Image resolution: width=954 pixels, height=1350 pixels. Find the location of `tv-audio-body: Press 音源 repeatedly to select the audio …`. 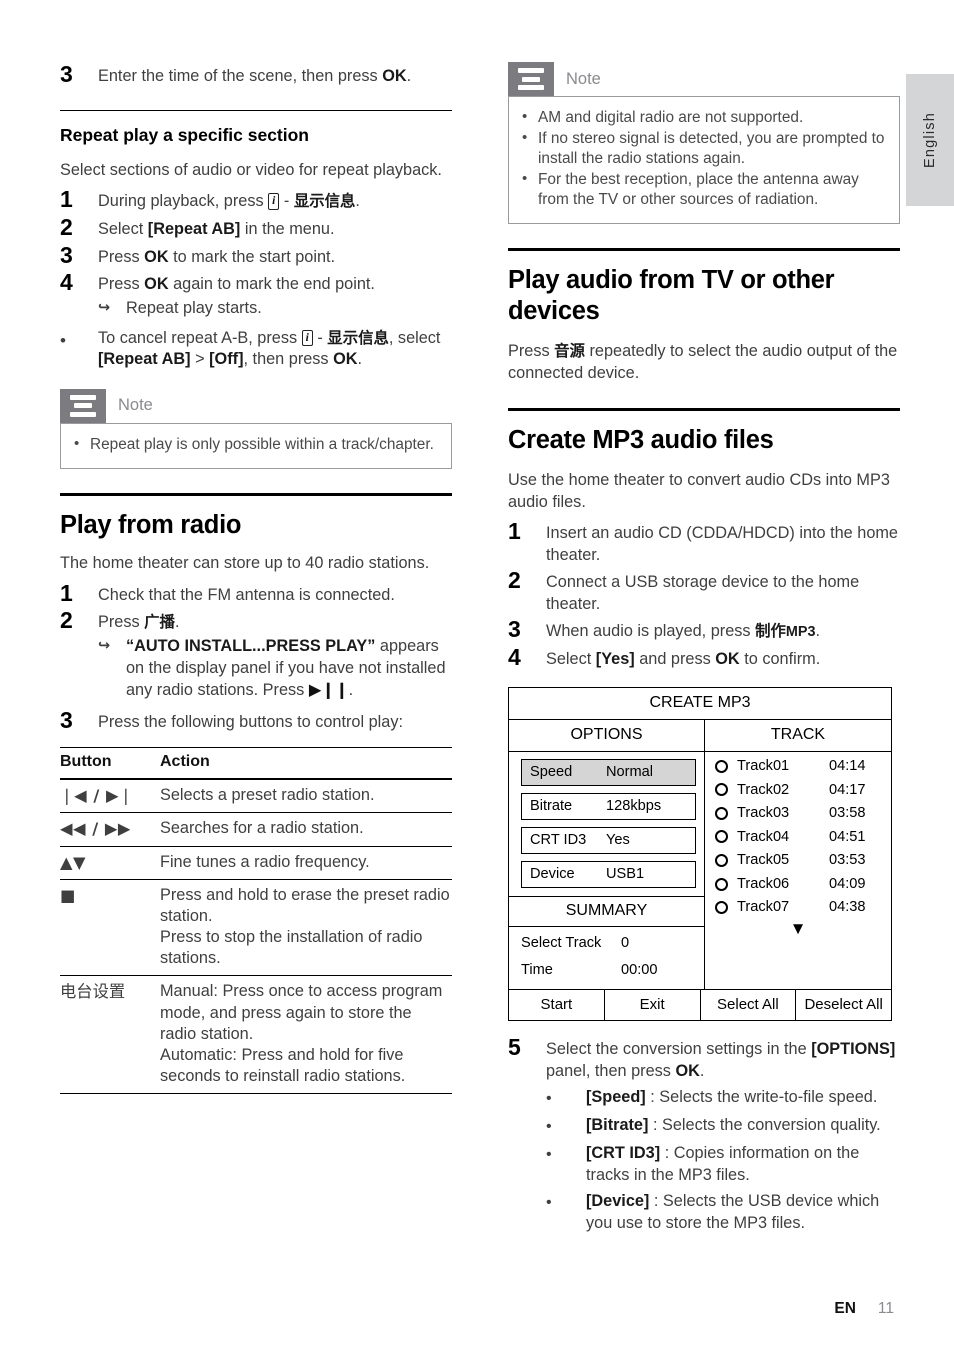

tv-audio-body: Press 音源 repeatedly to select the audio … is located at coordinates (704, 362).